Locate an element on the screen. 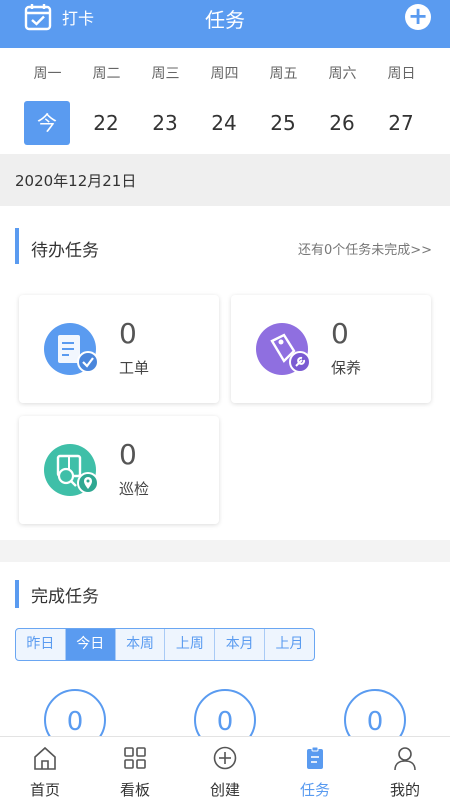  add-button: + is located at coordinates (418, 17).